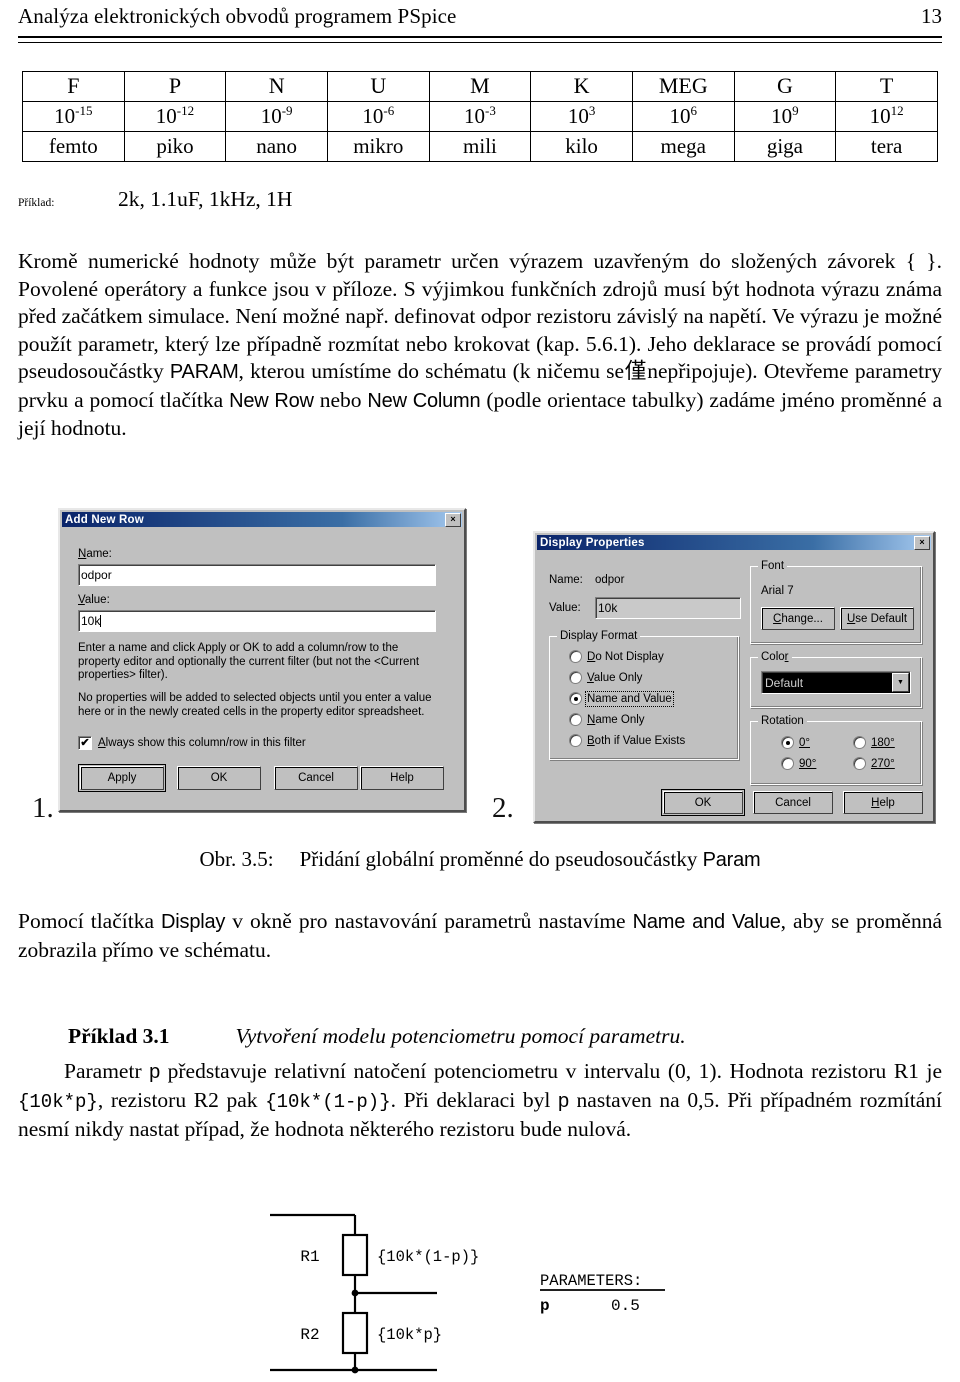  What do you see at coordinates (309, 1335) in the screenshot?
I see `label-r2: R2` at bounding box center [309, 1335].